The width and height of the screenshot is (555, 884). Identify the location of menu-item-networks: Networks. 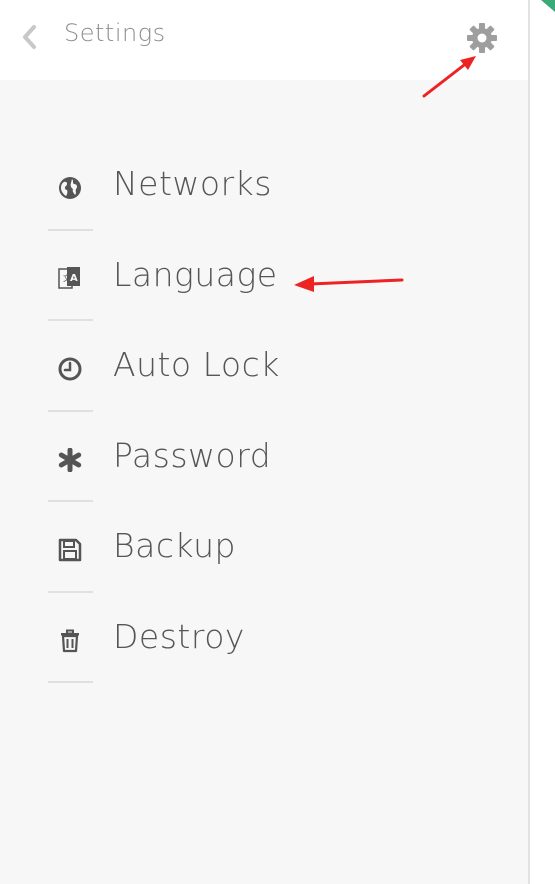
(264, 185).